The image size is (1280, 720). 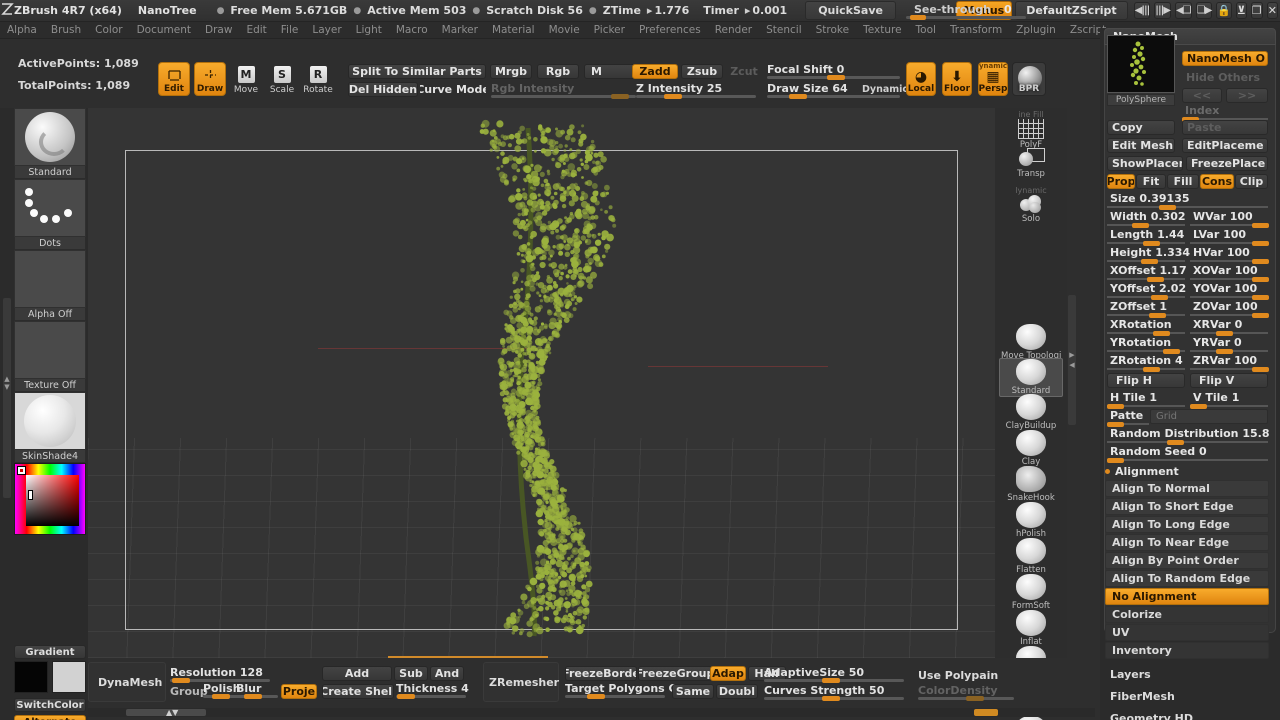 What do you see at coordinates (1229, 291) in the screenshot?
I see `yovar-slider: YOVar 100` at bounding box center [1229, 291].